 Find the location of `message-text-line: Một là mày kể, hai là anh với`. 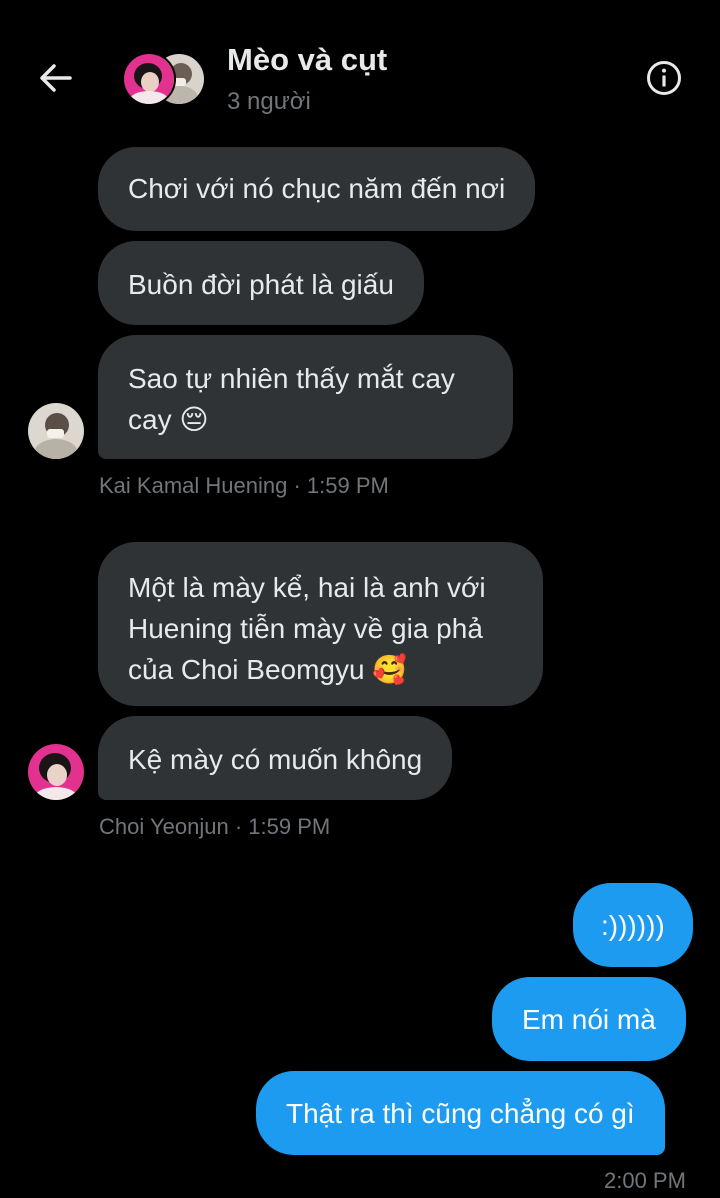

message-text-line: Một là mày kể, hai là anh với is located at coordinates (307, 587).